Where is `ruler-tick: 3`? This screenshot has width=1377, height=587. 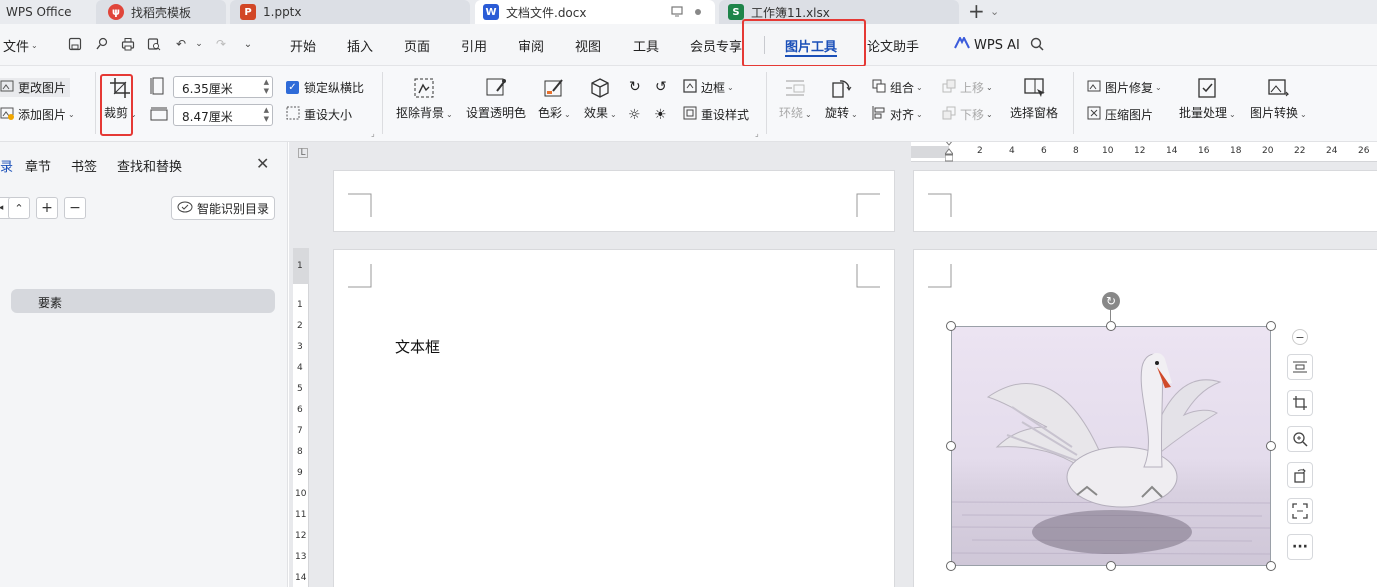
ruler-tick: 3 is located at coordinates (300, 347).